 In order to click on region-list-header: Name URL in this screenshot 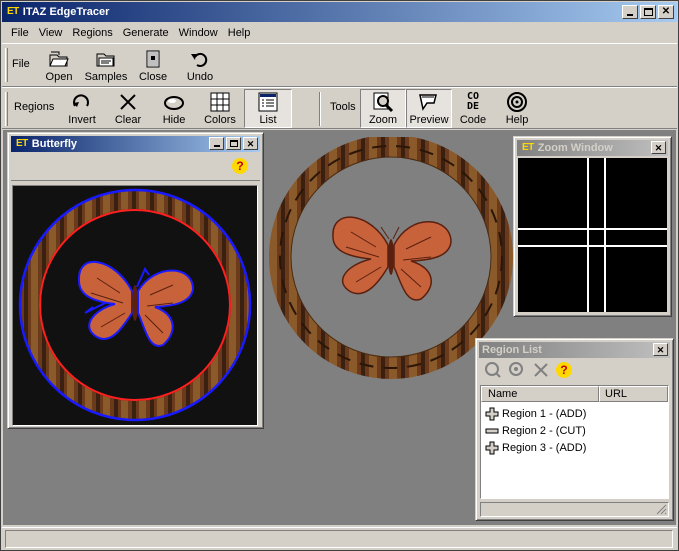, I will do `click(574, 394)`.